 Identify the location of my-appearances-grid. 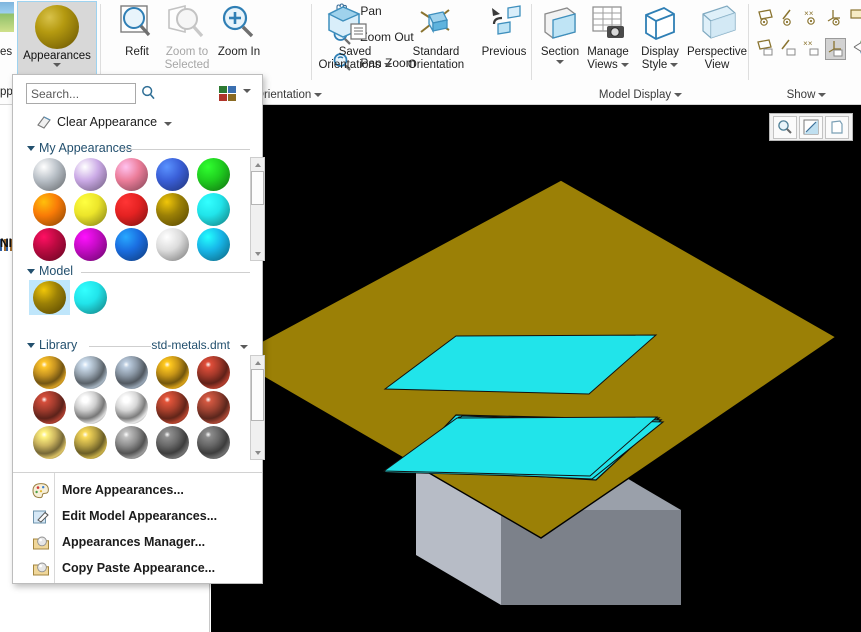
(131, 209).